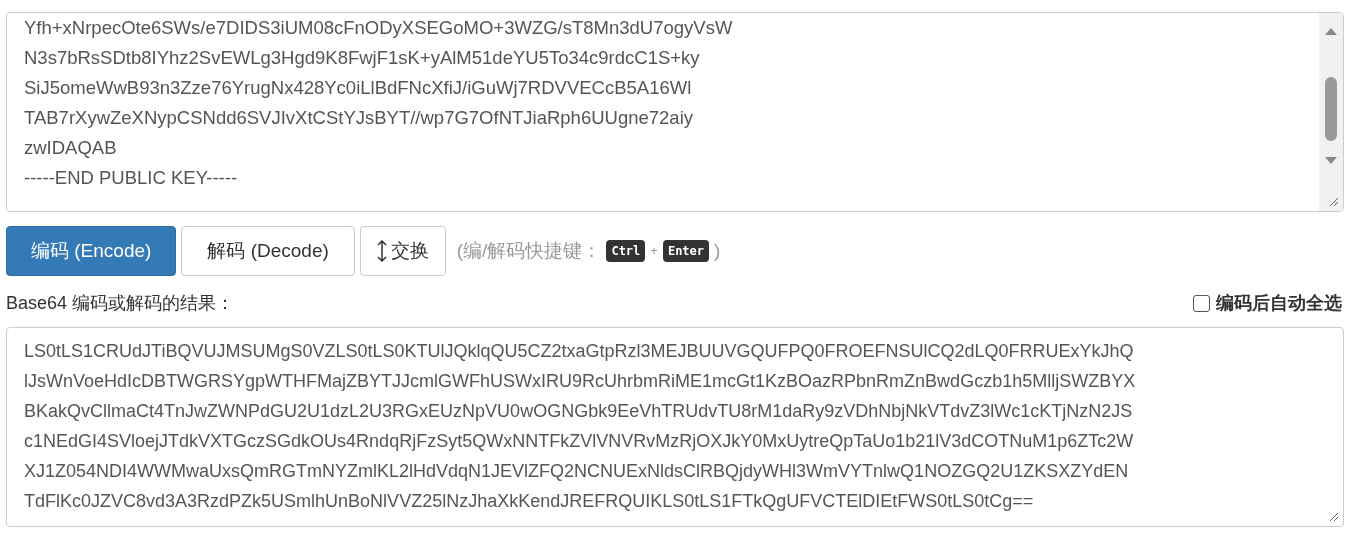 Image resolution: width=1350 pixels, height=538 pixels. Describe the element at coordinates (576, 471) in the screenshot. I see `output-text-line: XJ1Z054NDI4WWMwaUxsQmRGTmNYZmlKL2lHdVdqN1JEVlZFQ2NCNUExNldsClRBQjdyWHl3WmVYTnlwQ1NOZGQ2U1ZKSXZYdEN` at that location.